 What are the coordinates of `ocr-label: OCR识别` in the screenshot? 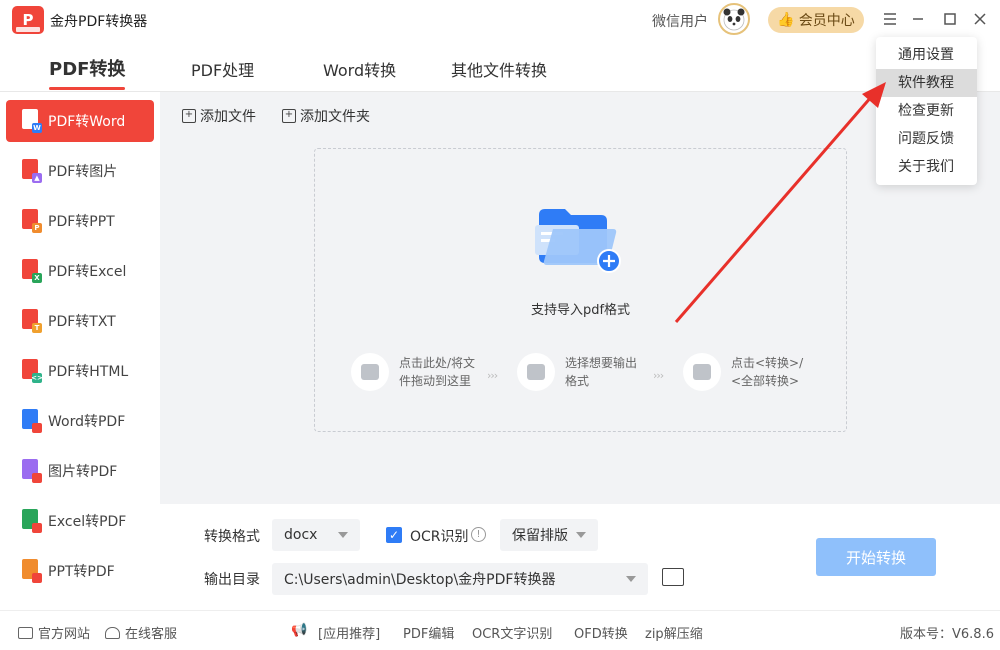 It's located at (439, 537).